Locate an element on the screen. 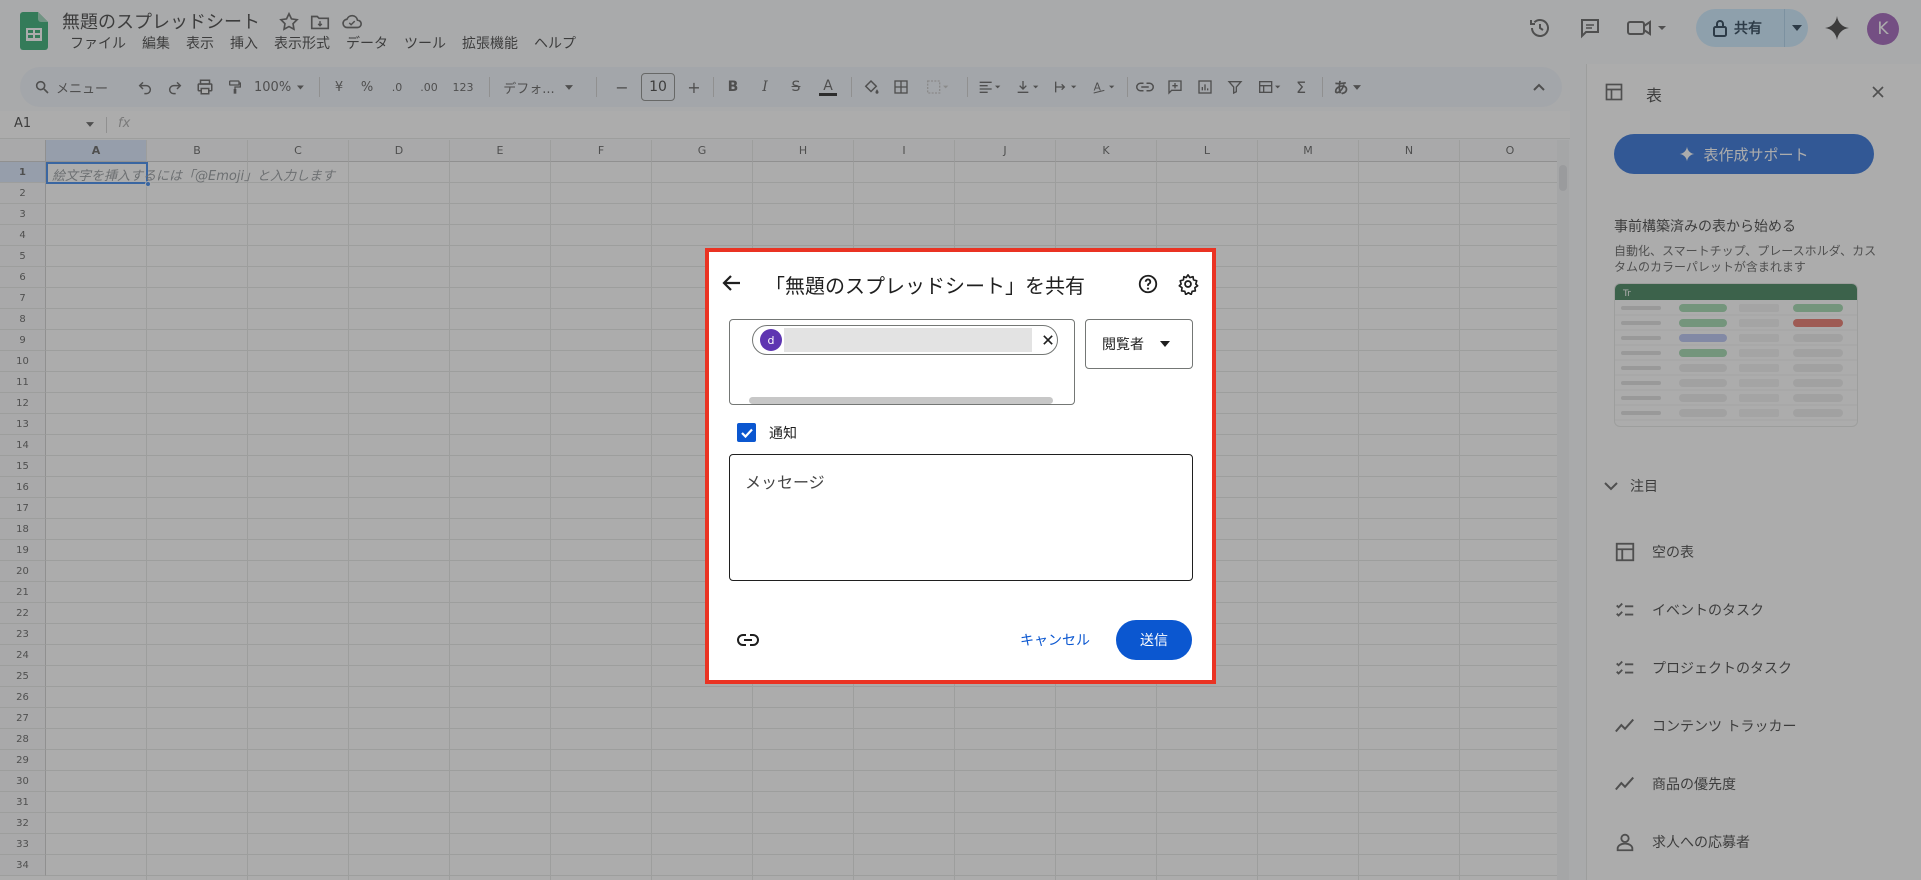  recipient-avatar: d is located at coordinates (771, 340).